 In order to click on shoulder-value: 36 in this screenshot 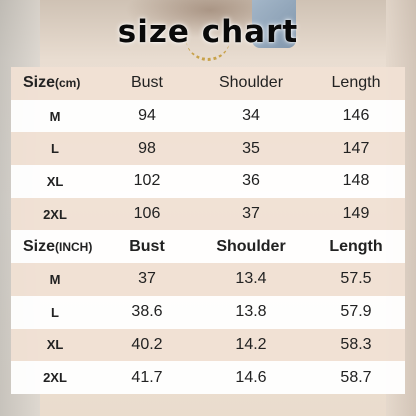, I will do `click(251, 181)`.